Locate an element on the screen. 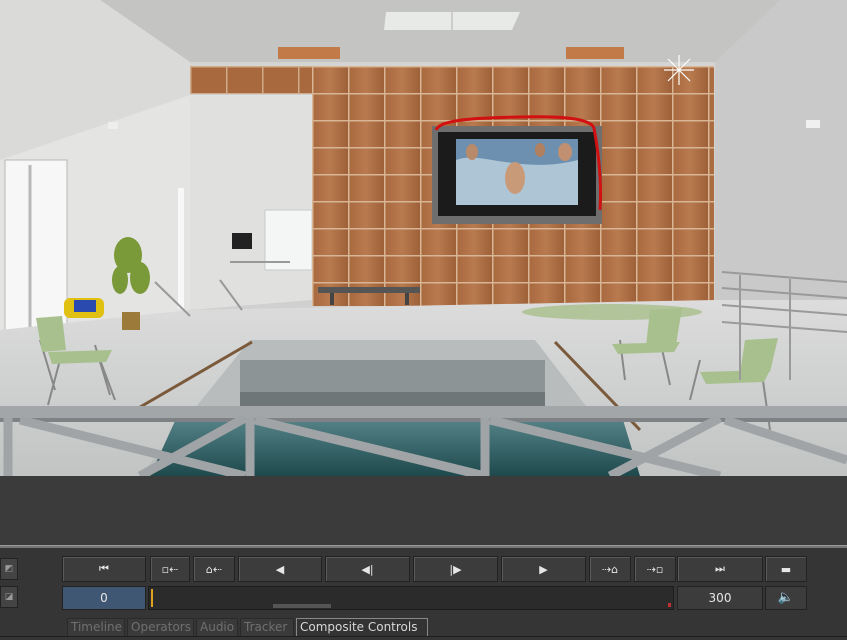 The height and width of the screenshot is (640, 847). play-reverse-button: ◀ is located at coordinates (280, 569).